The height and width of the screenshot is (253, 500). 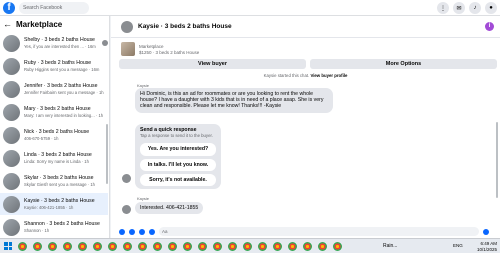 What do you see at coordinates (59, 201) in the screenshot?
I see `conversation-title: Kaysie · 3 beds 2 baths House` at bounding box center [59, 201].